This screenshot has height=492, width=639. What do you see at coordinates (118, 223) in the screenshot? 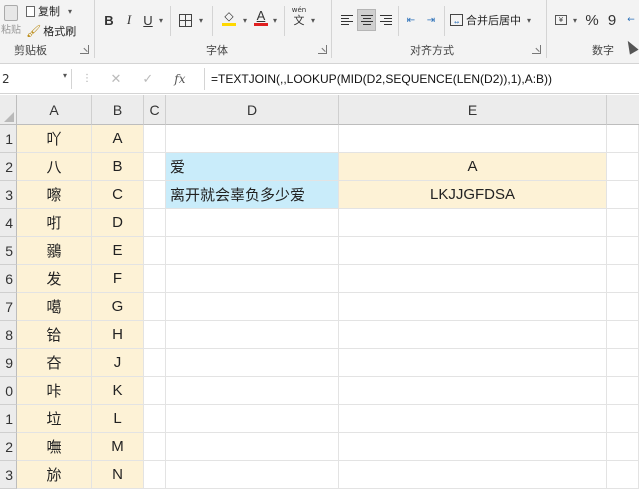
I see `cell-b: D` at bounding box center [118, 223].